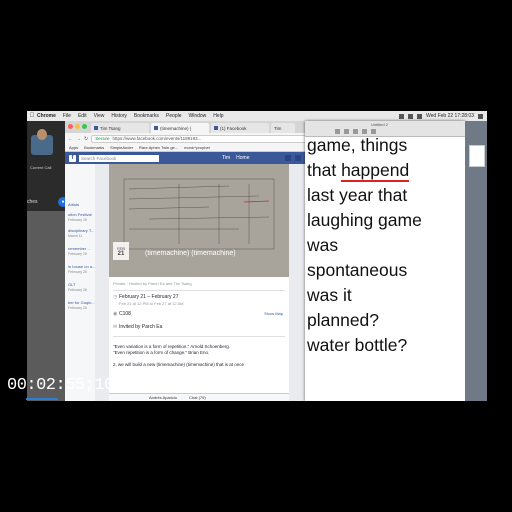  What do you see at coordinates (119, 158) in the screenshot?
I see `facebook-search-input: Search Facebook` at bounding box center [119, 158].